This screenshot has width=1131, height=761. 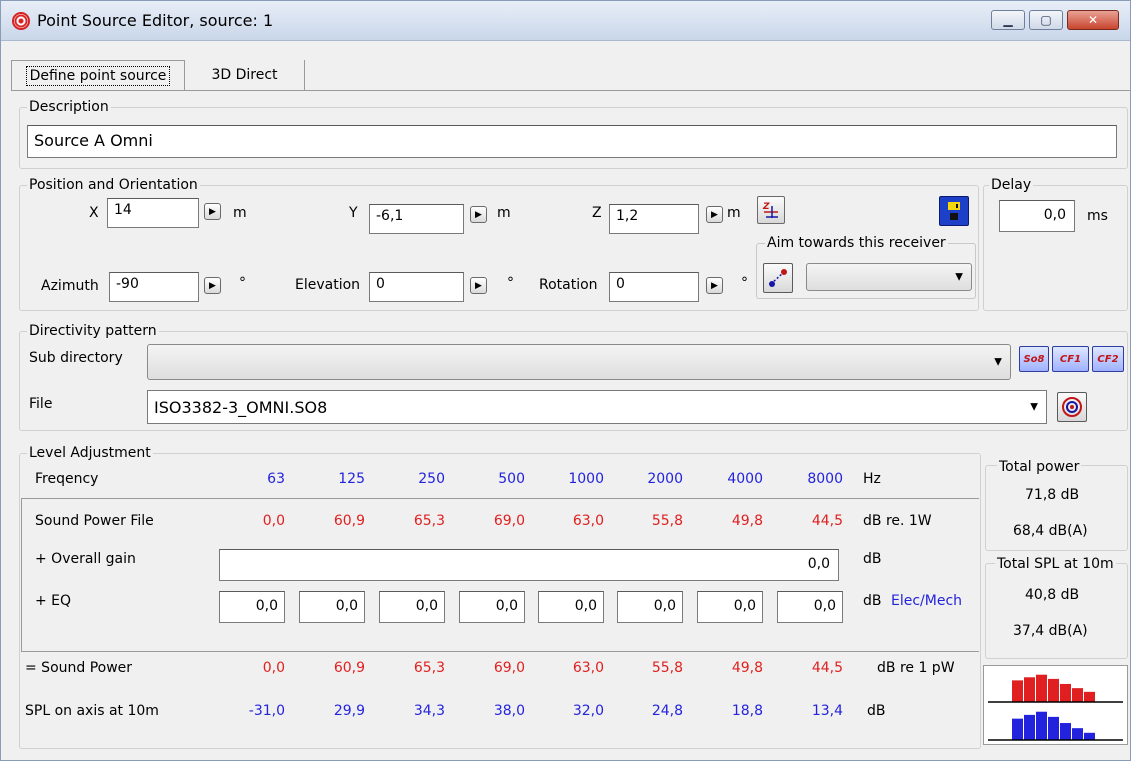 I want to click on x-unit: m, so click(x=240, y=213).